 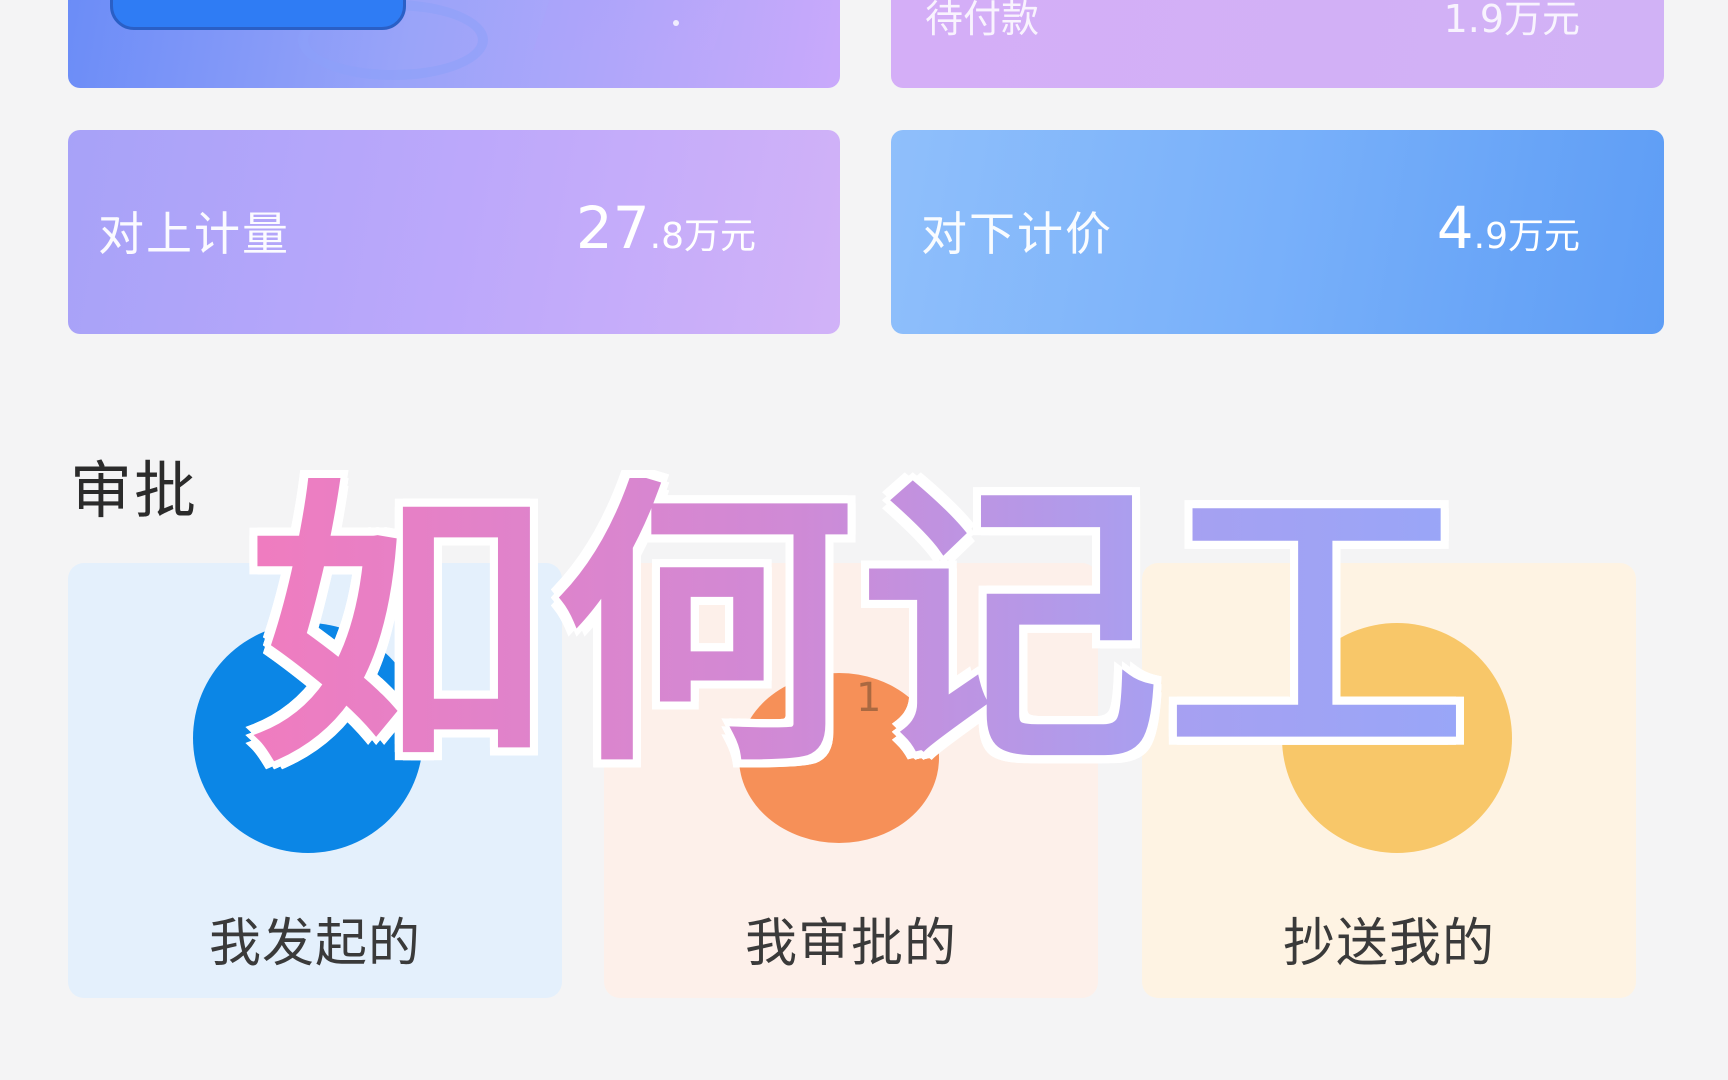 I want to click on stat-value-price: 4.9万元, so click(x=1508, y=228).